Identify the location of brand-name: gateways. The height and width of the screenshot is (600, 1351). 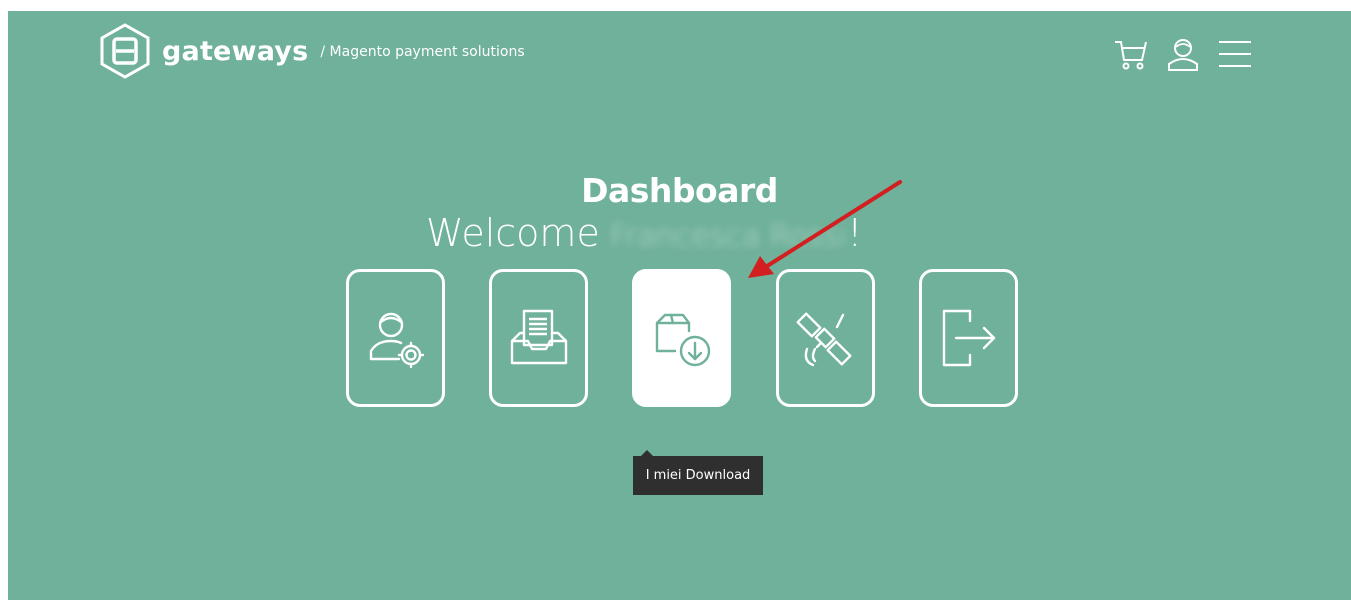
(235, 51).